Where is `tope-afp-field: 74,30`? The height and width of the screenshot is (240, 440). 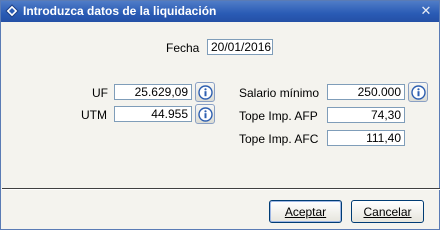 tope-afp-field: 74,30 is located at coordinates (366, 115).